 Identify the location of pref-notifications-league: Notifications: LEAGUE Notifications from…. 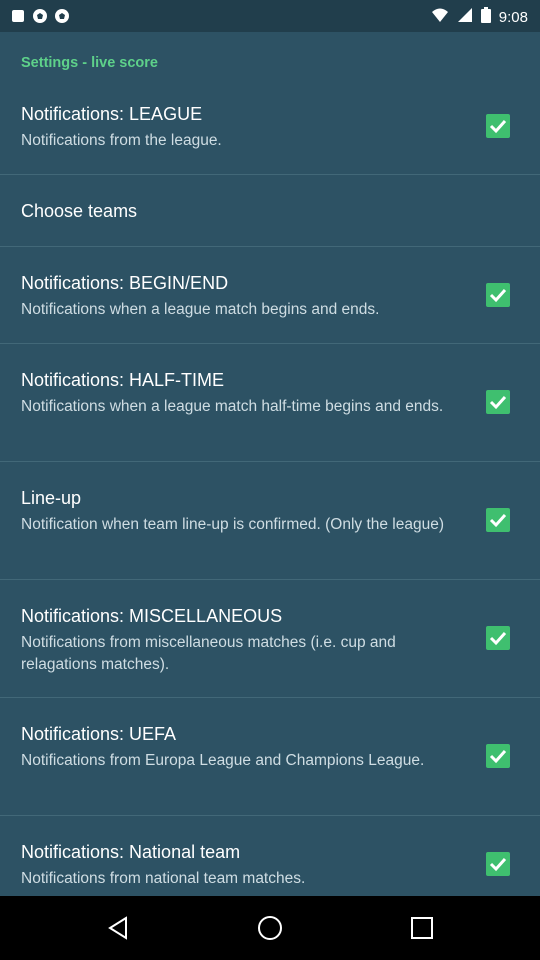
(270, 135).